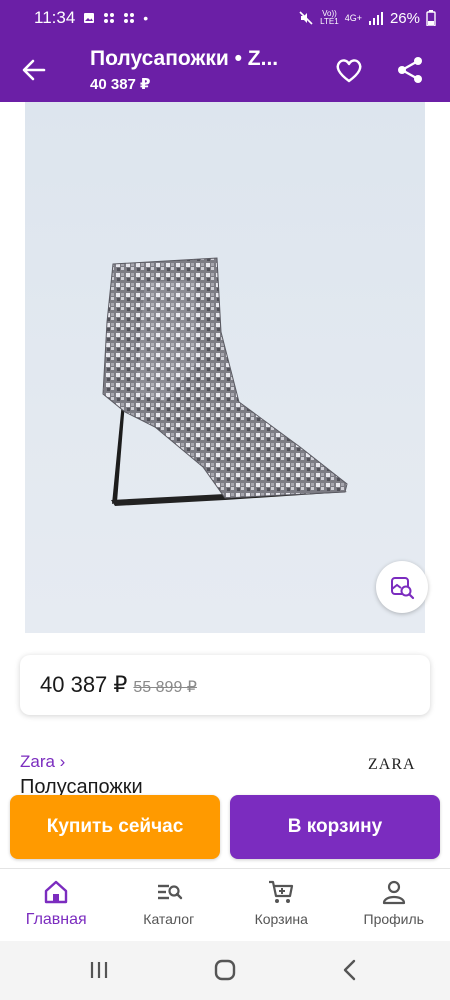 The width and height of the screenshot is (450, 1000). I want to click on profile-icon, so click(393, 892).